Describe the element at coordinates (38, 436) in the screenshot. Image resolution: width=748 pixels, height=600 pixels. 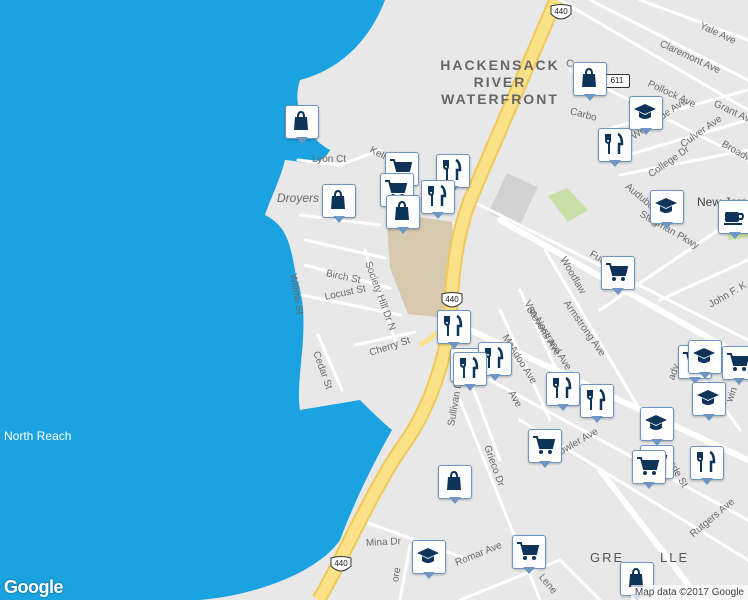
I see `water-label: North Reach` at that location.